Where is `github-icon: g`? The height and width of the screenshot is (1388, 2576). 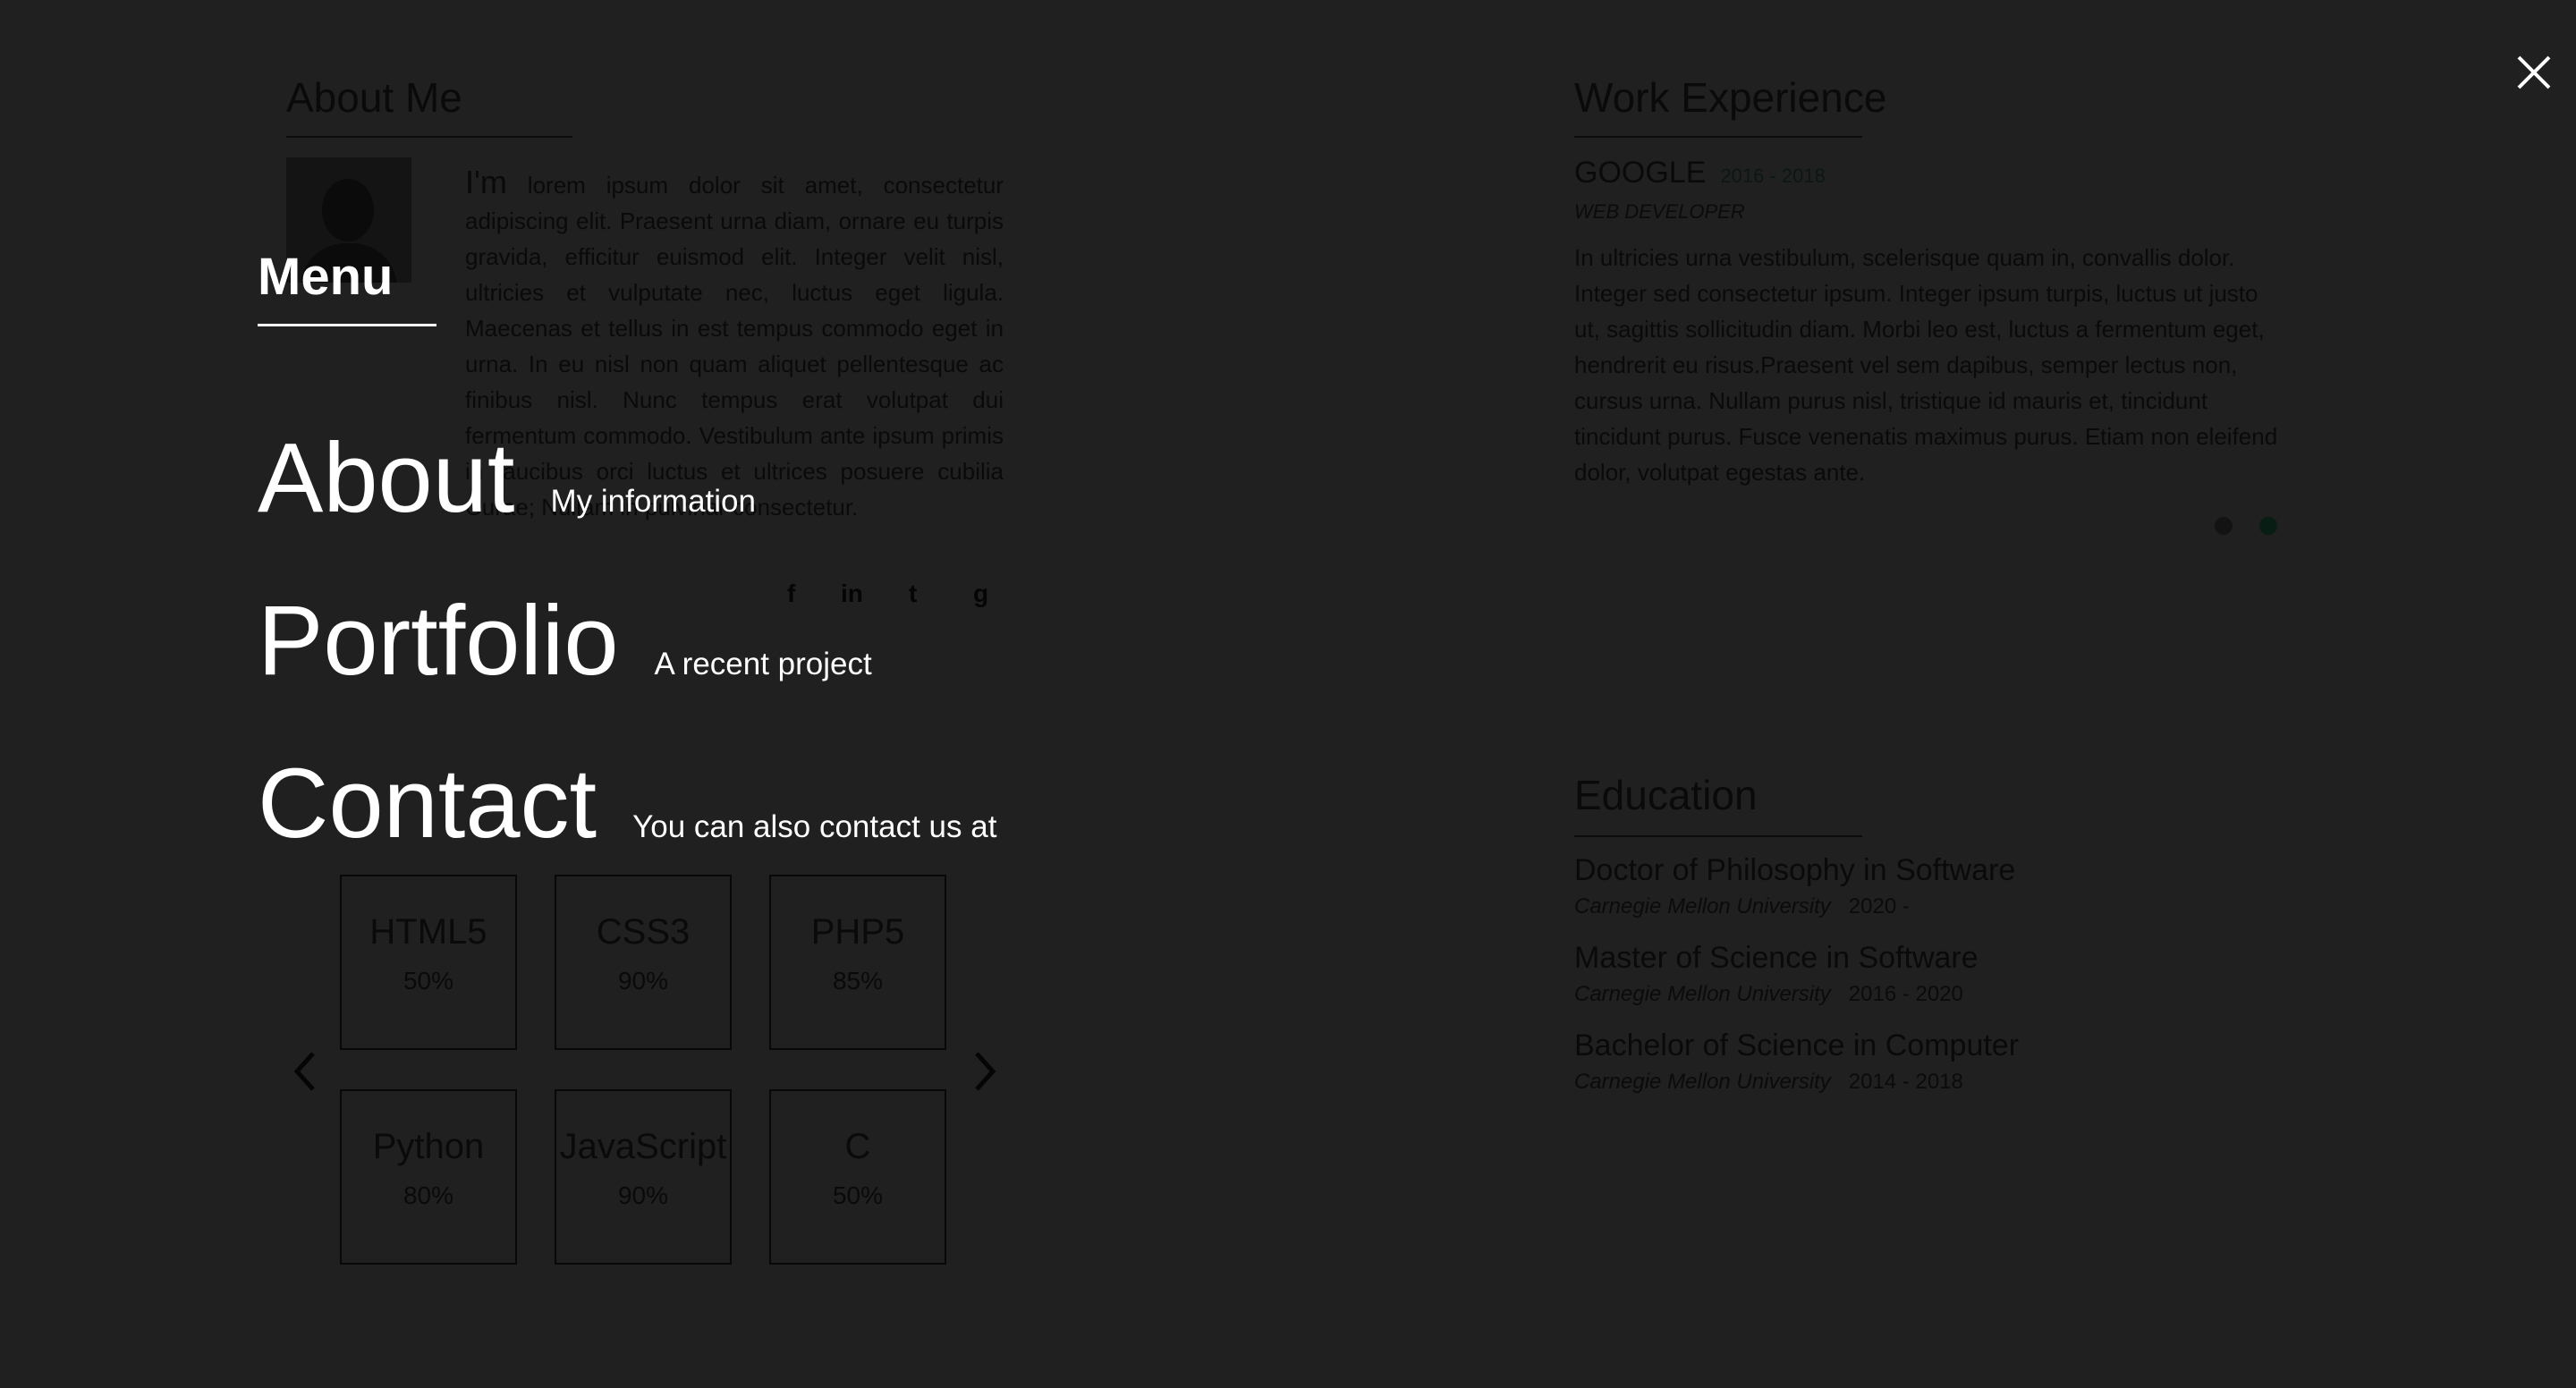
github-icon: g is located at coordinates (980, 594).